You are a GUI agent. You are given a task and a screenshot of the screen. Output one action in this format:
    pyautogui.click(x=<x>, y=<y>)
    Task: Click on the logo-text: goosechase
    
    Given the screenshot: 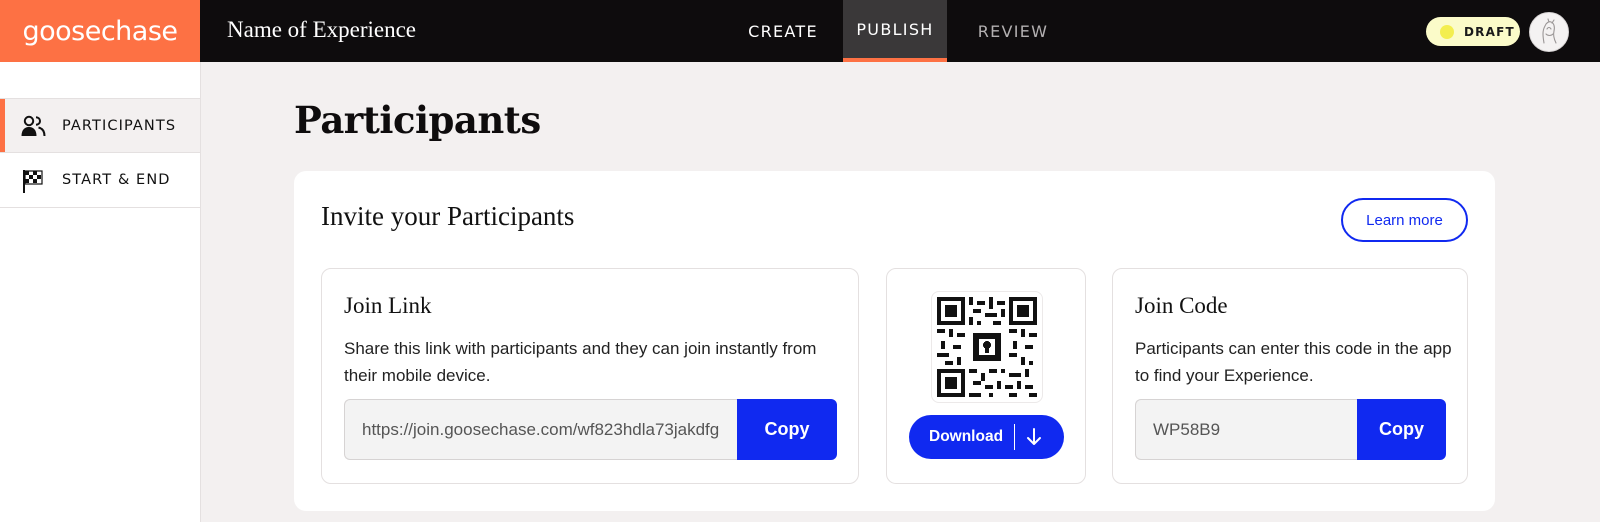 What is the action you would take?
    pyautogui.click(x=100, y=31)
    